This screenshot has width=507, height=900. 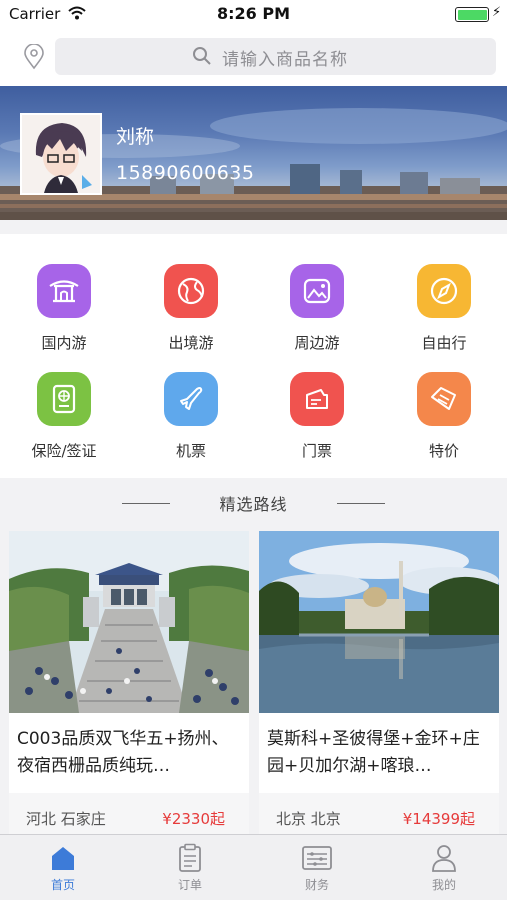 I want to click on route-price: ¥2330起, so click(x=193, y=819).